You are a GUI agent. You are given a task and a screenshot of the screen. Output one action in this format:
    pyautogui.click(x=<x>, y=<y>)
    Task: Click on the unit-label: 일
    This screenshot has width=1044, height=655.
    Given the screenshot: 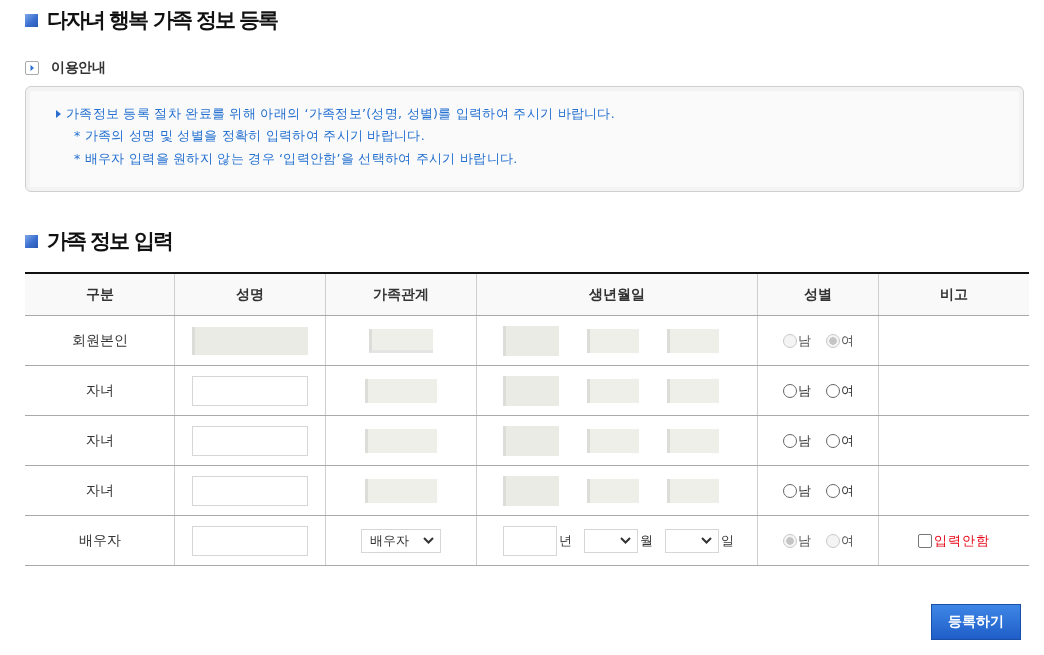 What is the action you would take?
    pyautogui.click(x=727, y=540)
    